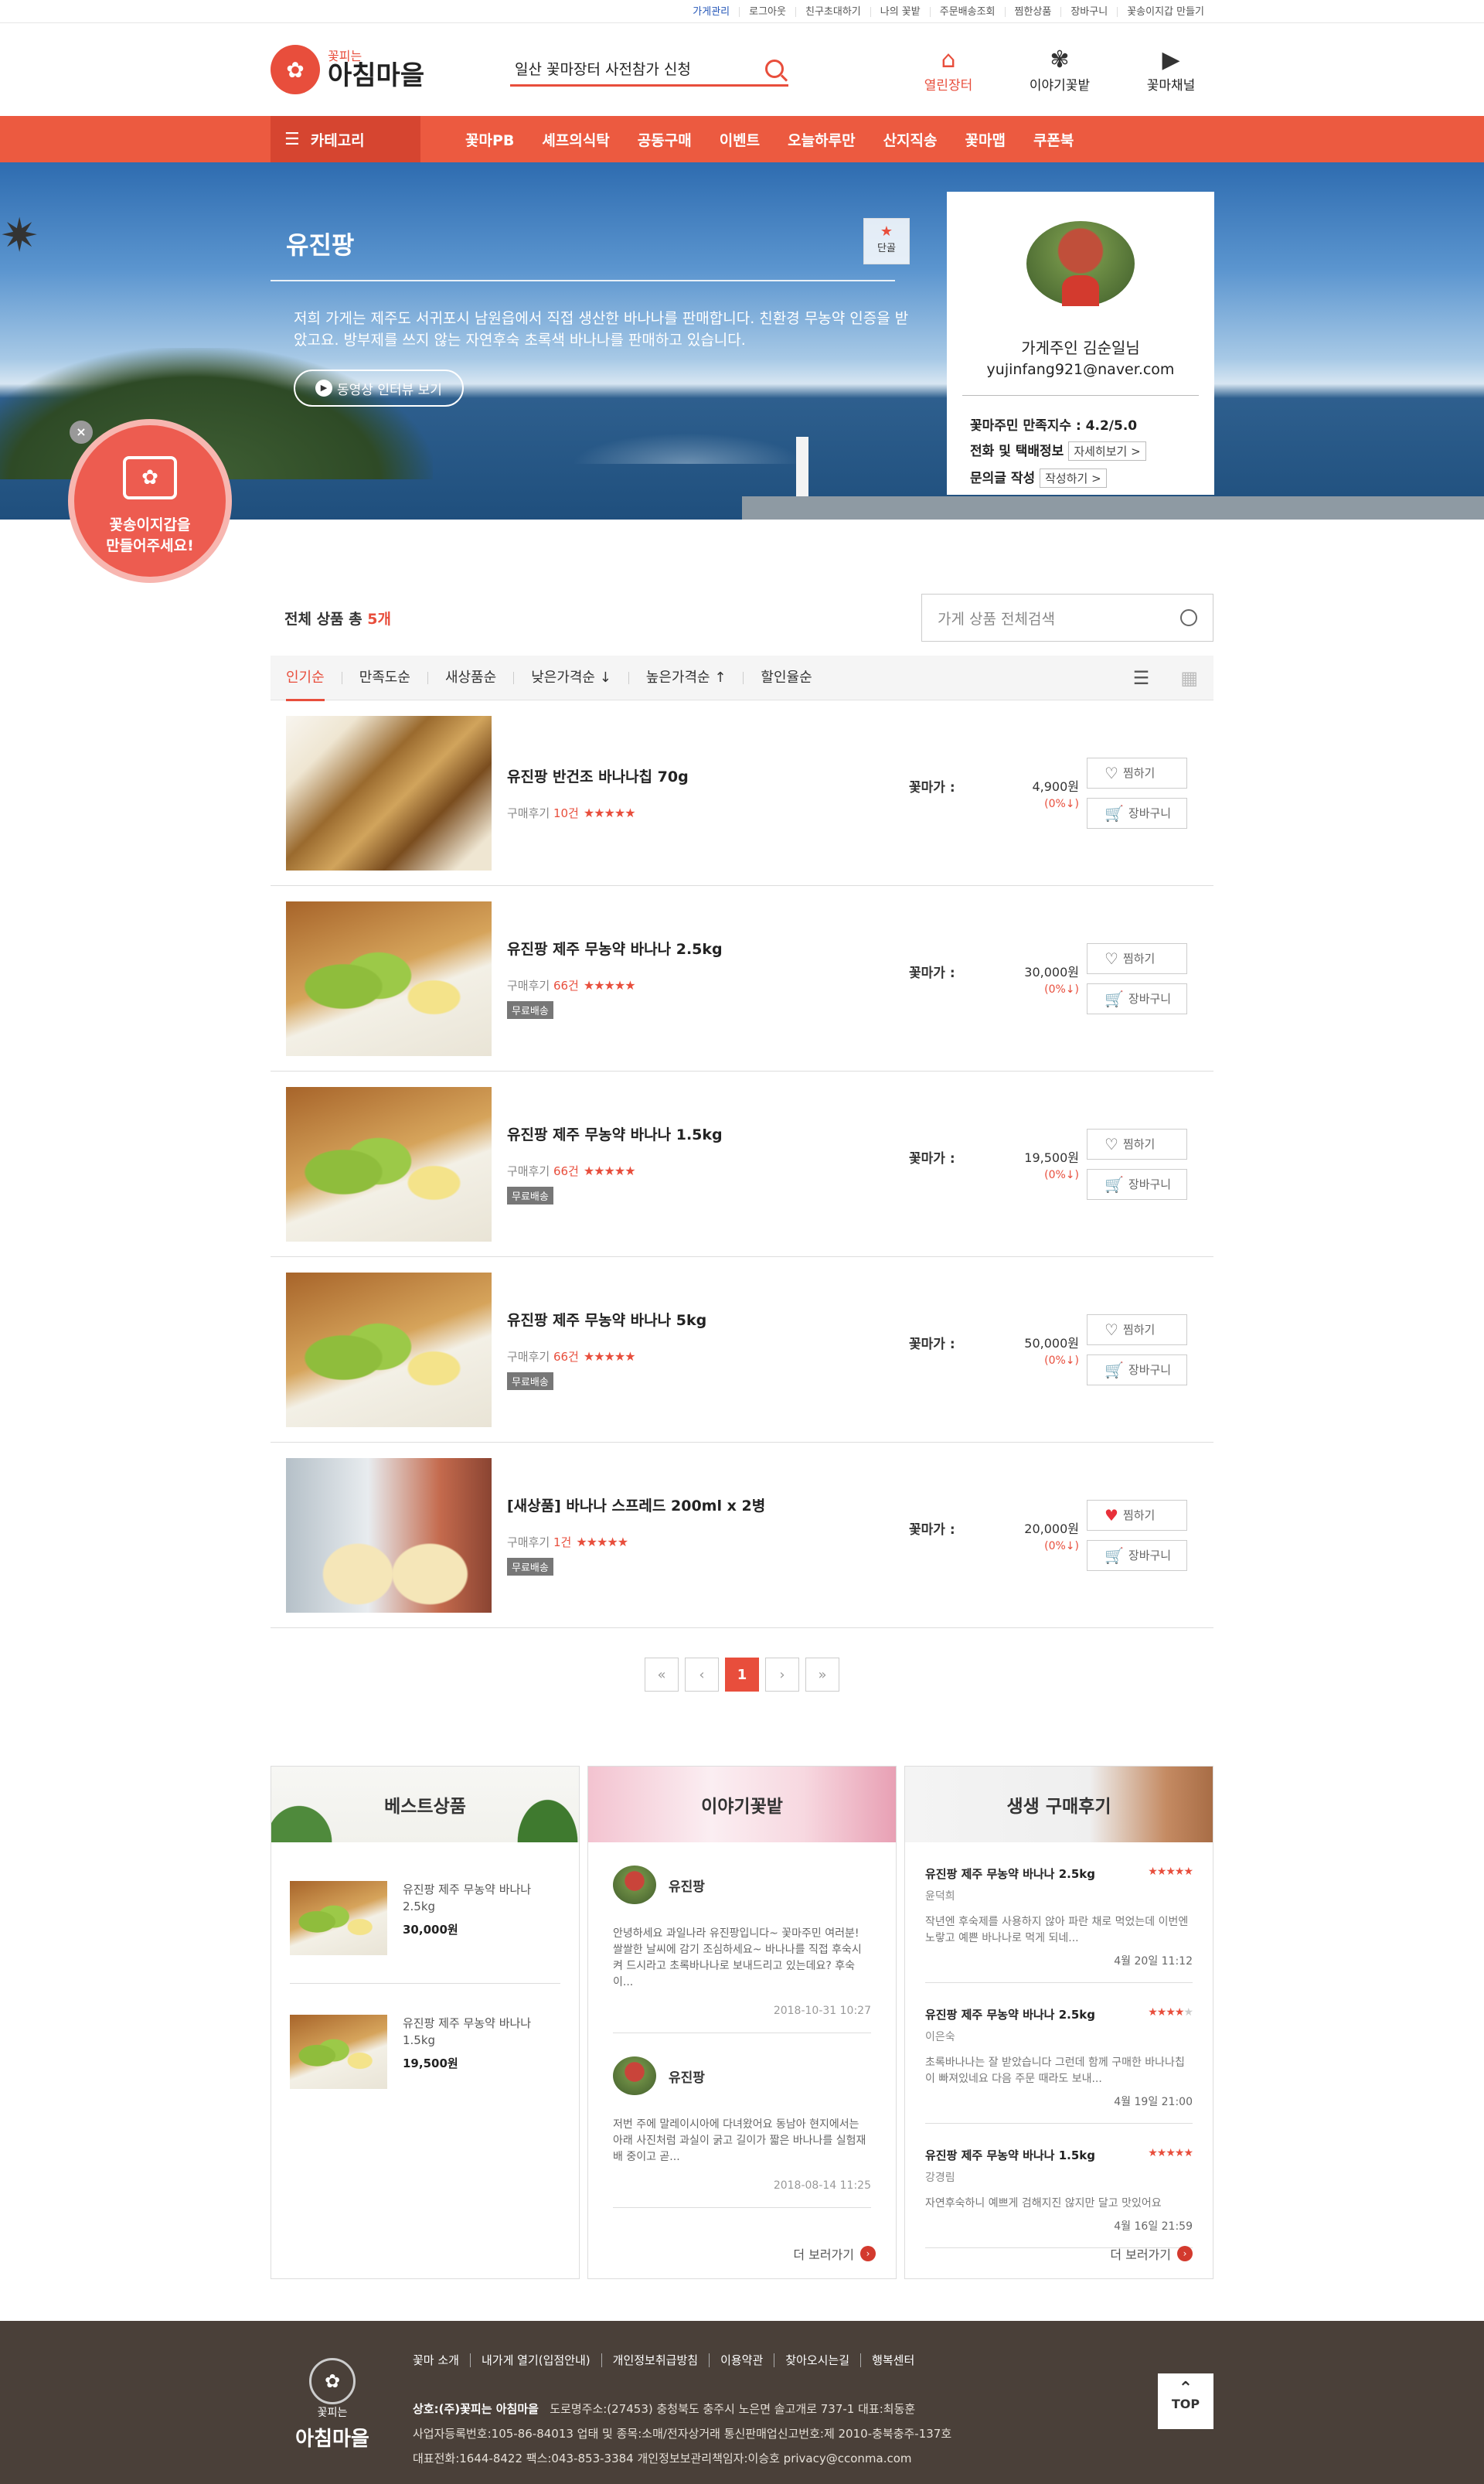  I want to click on main-search-input: 일산 꽃마장터 사전참가 신청, so click(649, 70).